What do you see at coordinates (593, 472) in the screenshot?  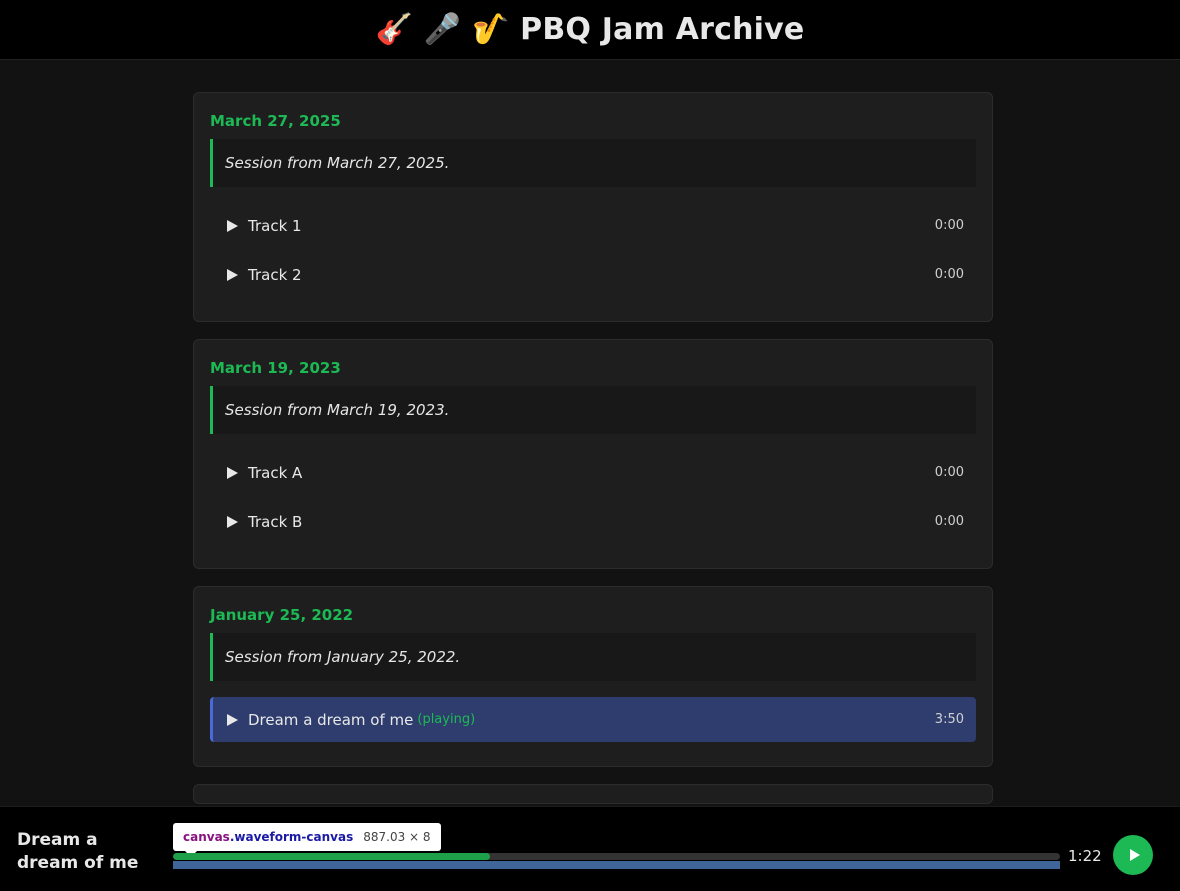 I see `track-row: Track A 0:00` at bounding box center [593, 472].